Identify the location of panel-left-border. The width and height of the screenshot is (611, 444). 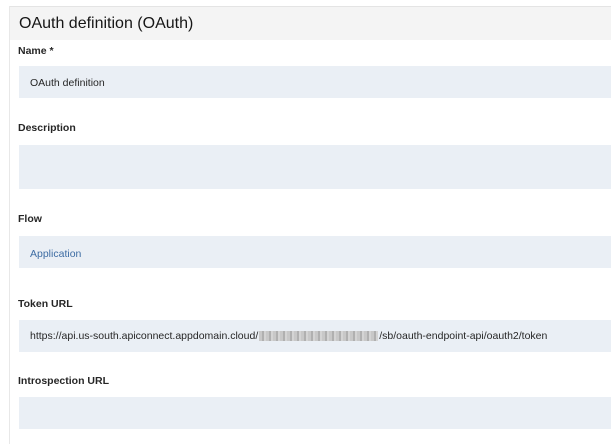
(9, 225).